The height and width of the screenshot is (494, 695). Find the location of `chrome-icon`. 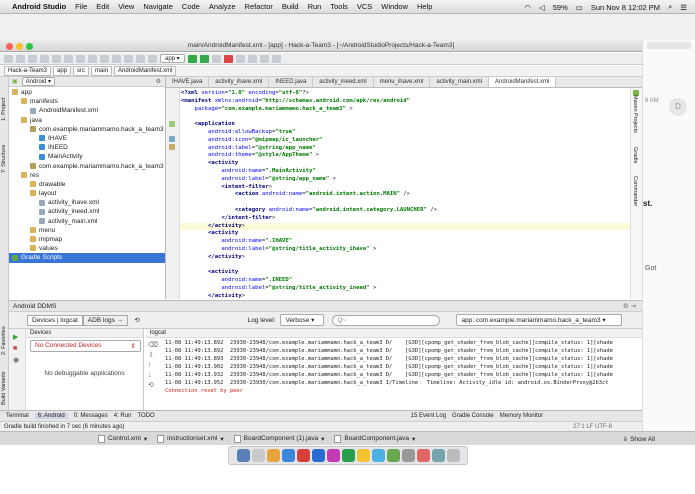

chrome-icon is located at coordinates (303, 455).